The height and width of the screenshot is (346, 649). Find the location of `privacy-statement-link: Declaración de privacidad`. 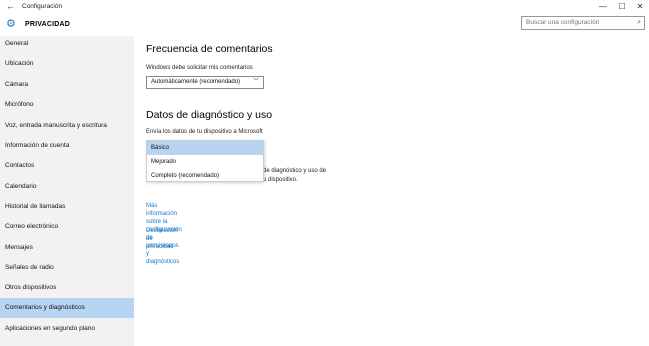

privacy-statement-link: Declaración de privacidad is located at coordinates (162, 239).